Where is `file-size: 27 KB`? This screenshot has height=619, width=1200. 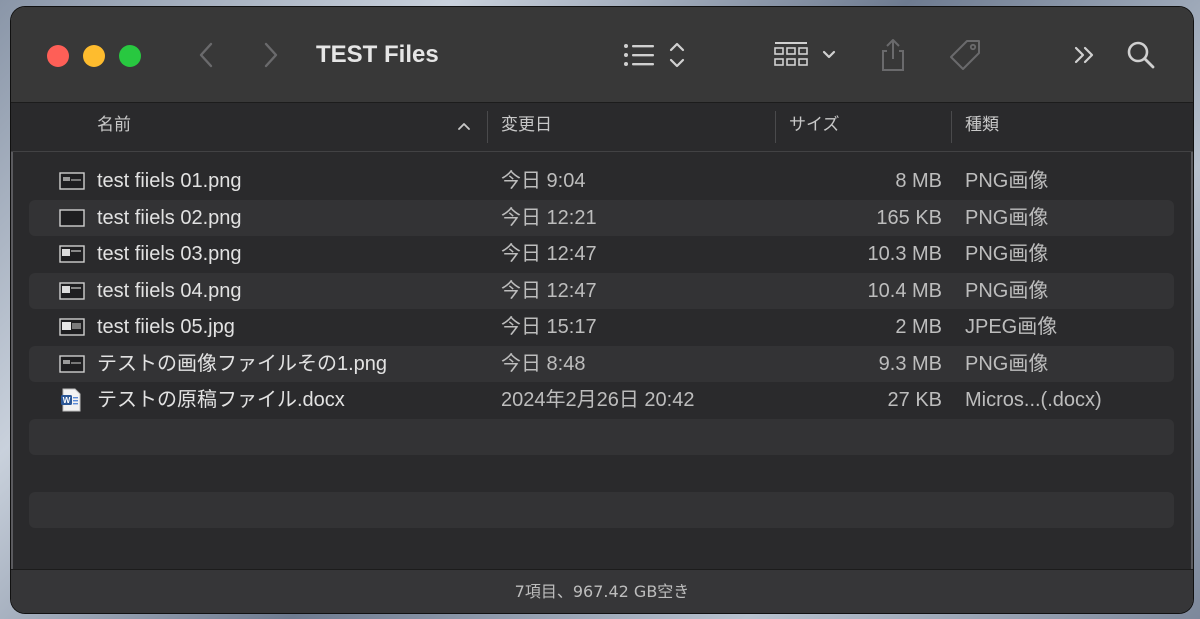 file-size: 27 KB is located at coordinates (914, 400).